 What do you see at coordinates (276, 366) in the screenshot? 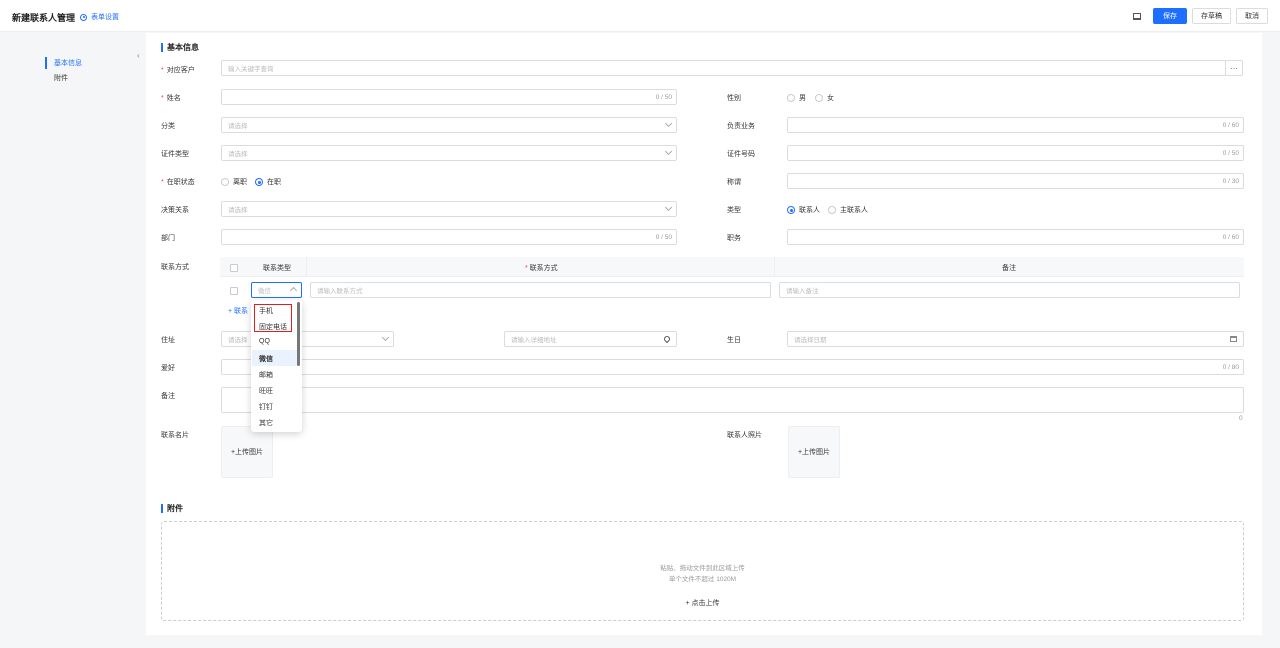
I see `contact-type-dropdown: 手机 固定电话 QQ 微信 邮箱 旺旺 钉钉 其它` at bounding box center [276, 366].